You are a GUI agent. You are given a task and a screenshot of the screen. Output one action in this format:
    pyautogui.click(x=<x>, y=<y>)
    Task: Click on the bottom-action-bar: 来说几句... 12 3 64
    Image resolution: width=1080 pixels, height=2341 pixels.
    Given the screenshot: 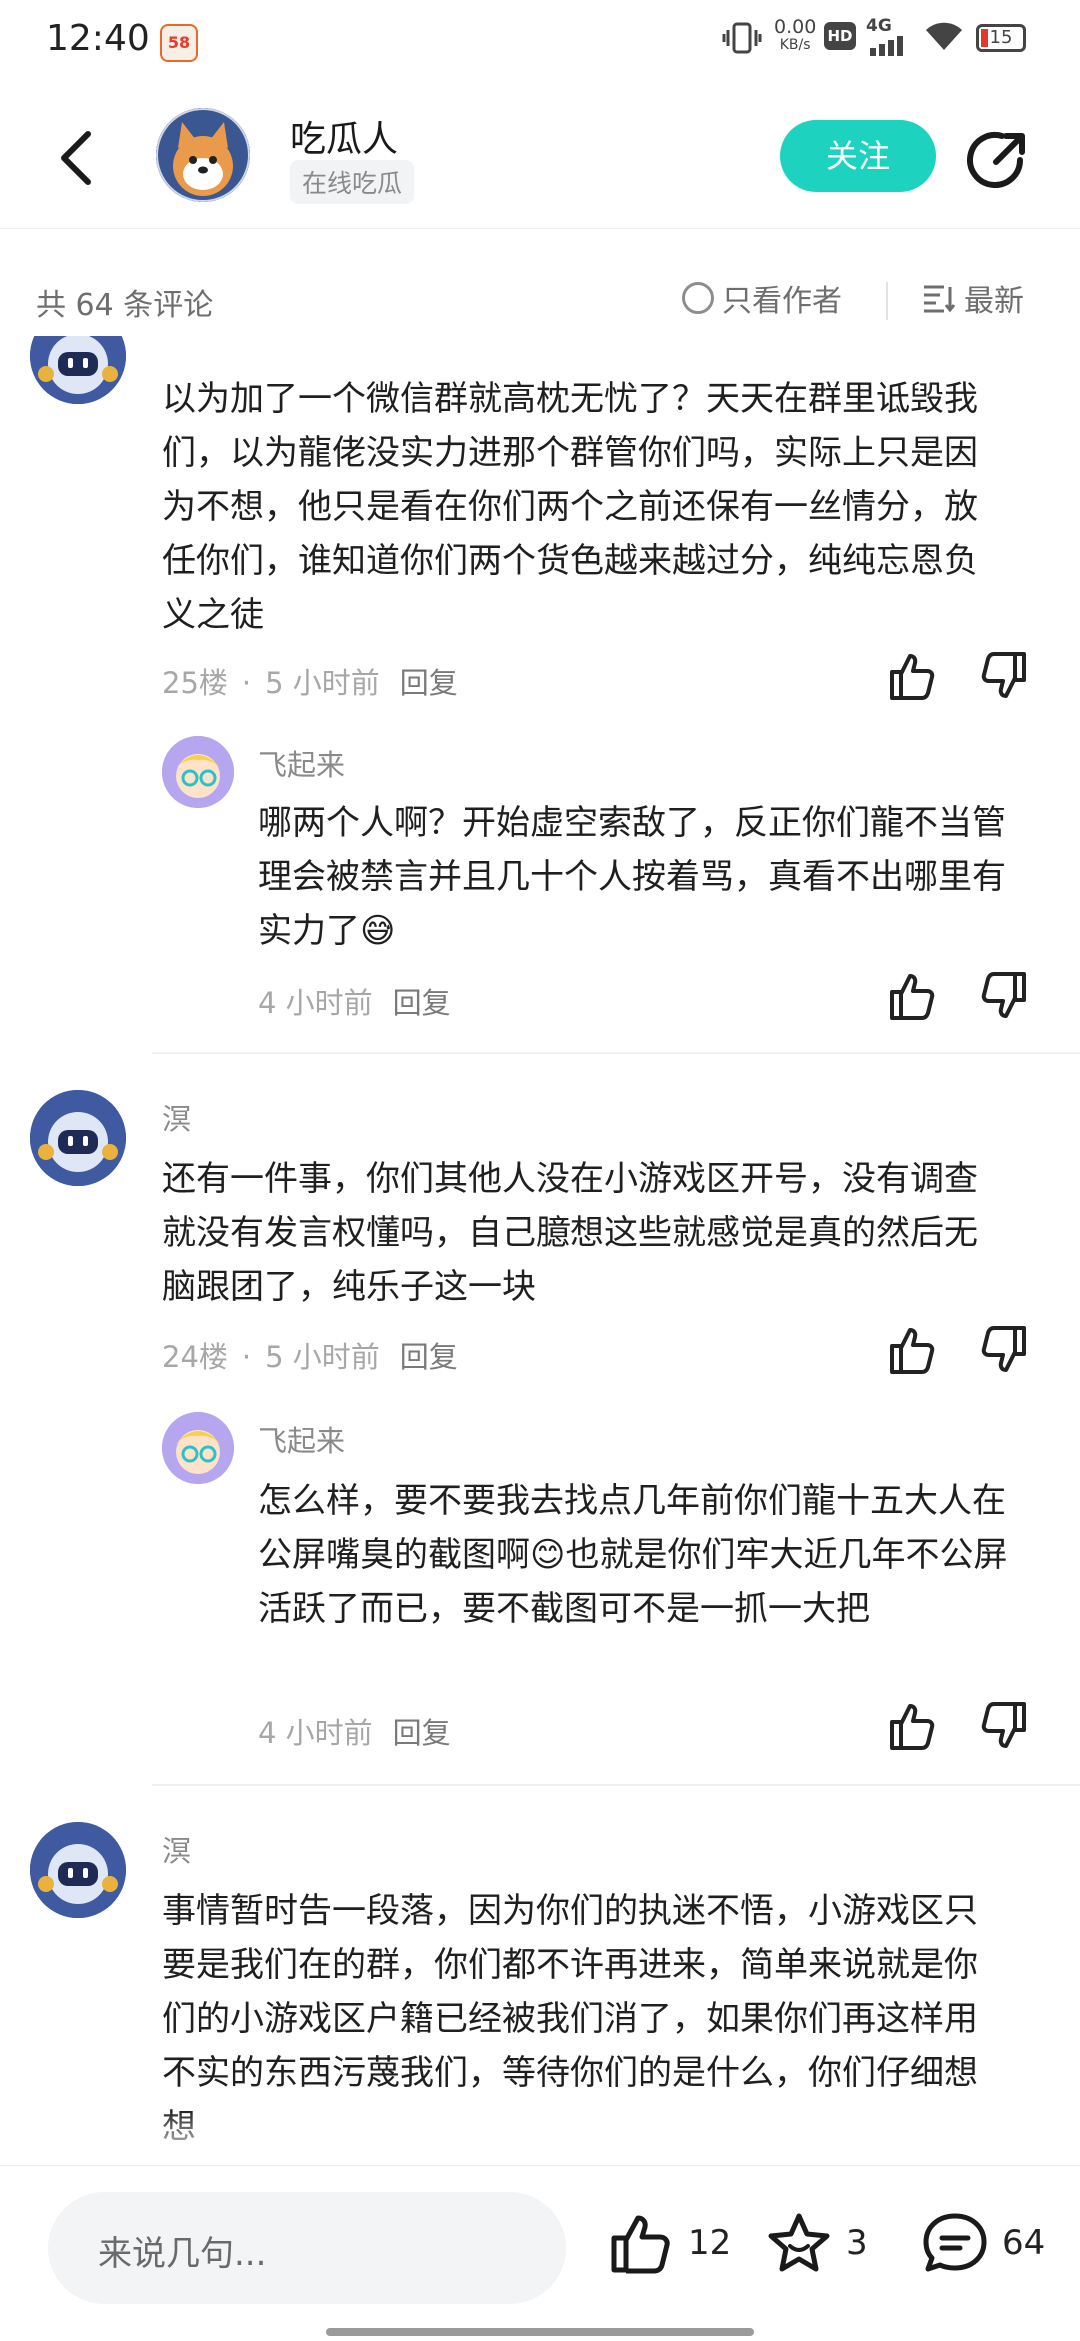 What is the action you would take?
    pyautogui.click(x=540, y=2253)
    